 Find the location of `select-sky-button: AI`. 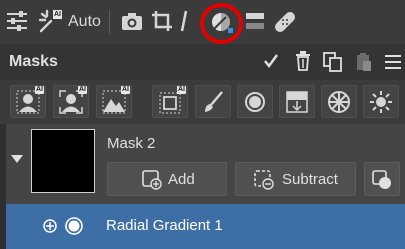

select-sky-button: AI is located at coordinates (114, 101).